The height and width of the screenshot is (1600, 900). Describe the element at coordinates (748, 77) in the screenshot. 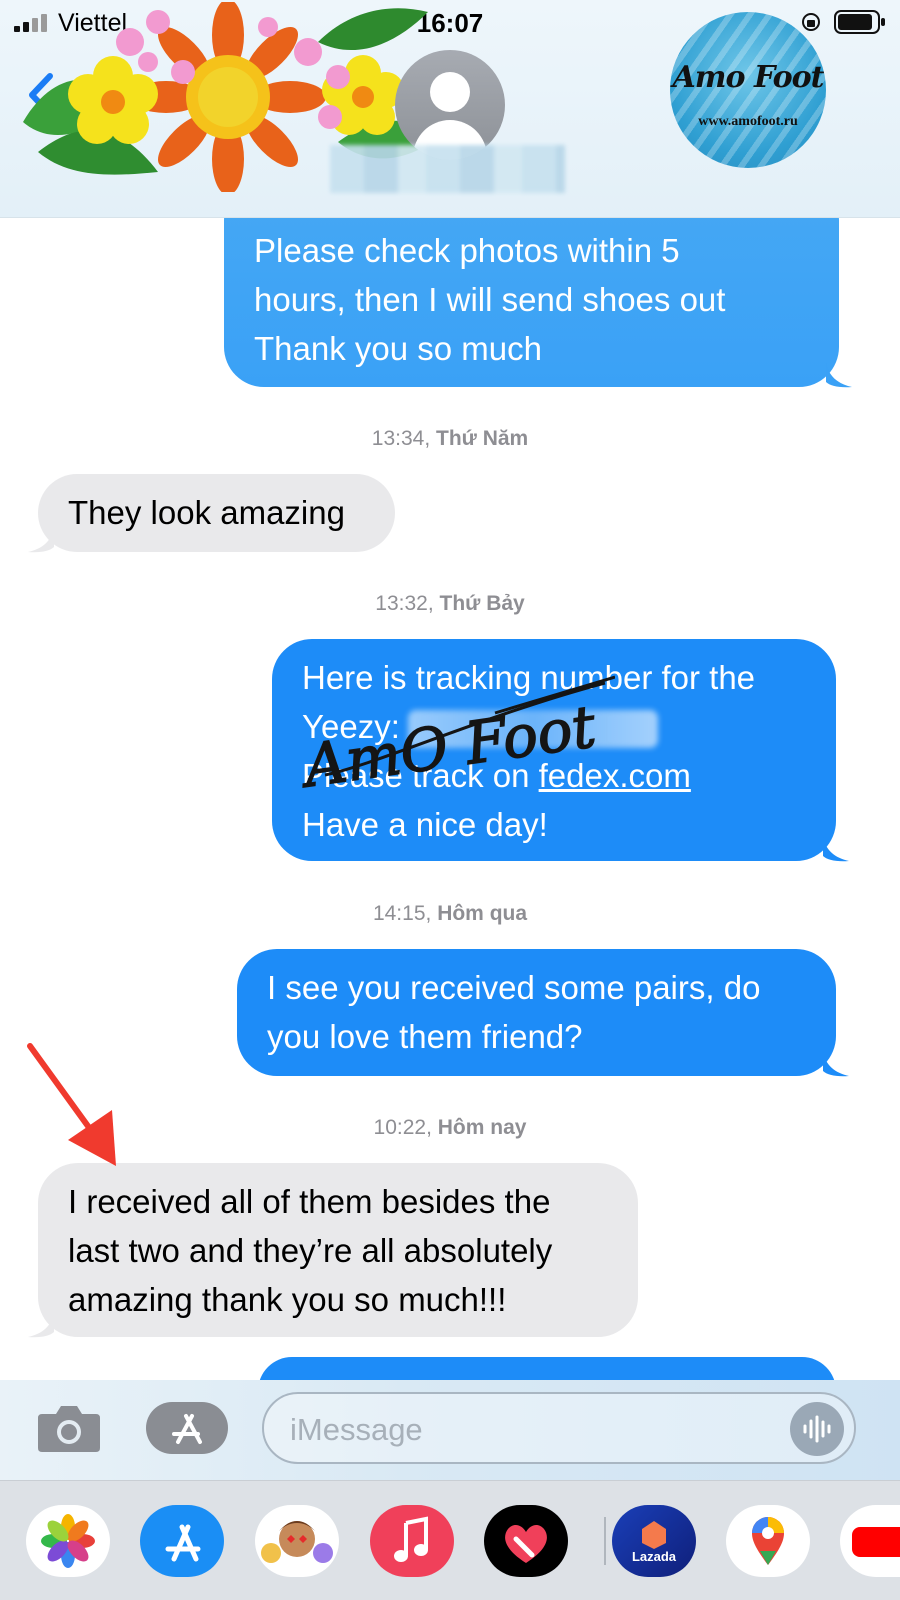

I see `logo-title: Amo Foot` at that location.